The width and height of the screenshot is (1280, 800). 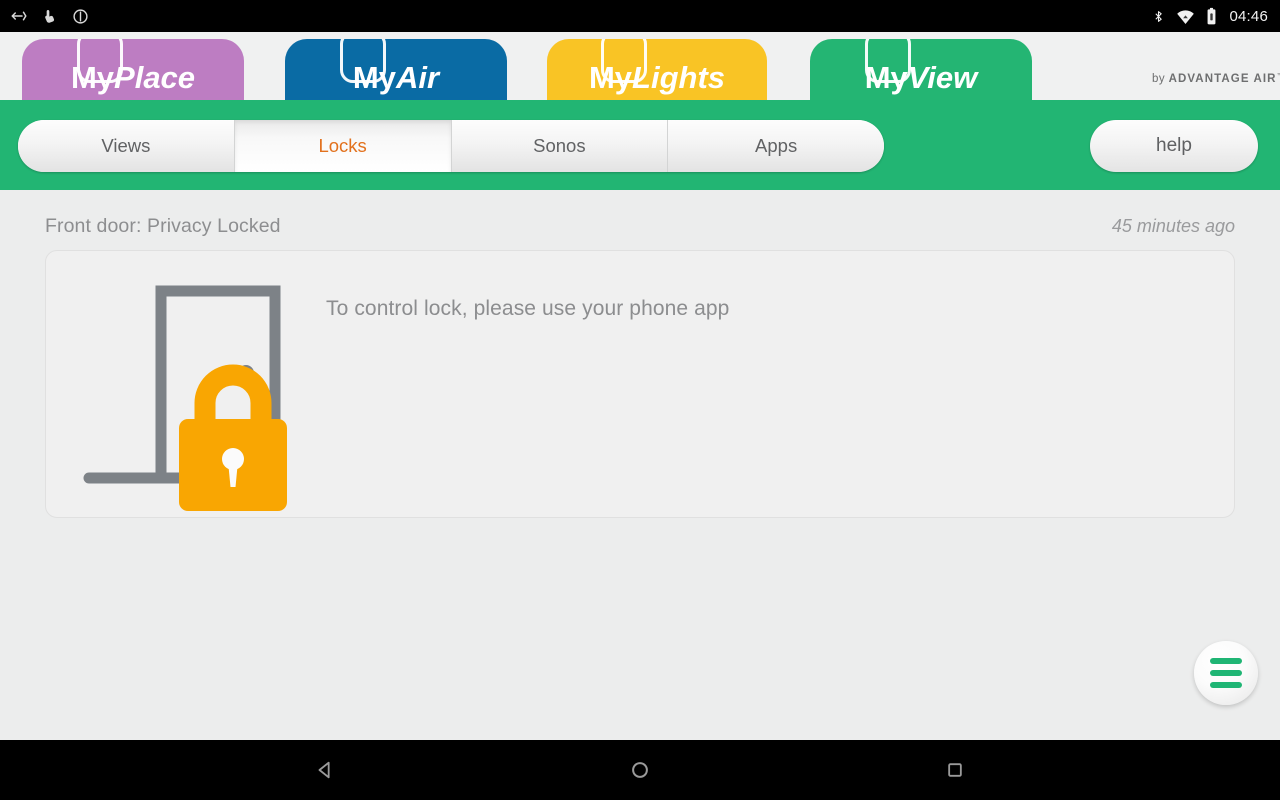 I want to click on bluetooth-icon, so click(x=1159, y=16).